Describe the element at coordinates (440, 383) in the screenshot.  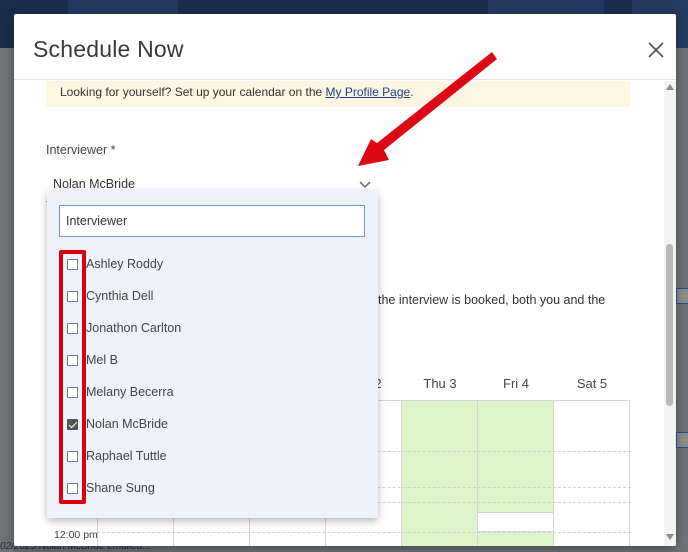
I see `calendar-day-header: Thu 3` at that location.